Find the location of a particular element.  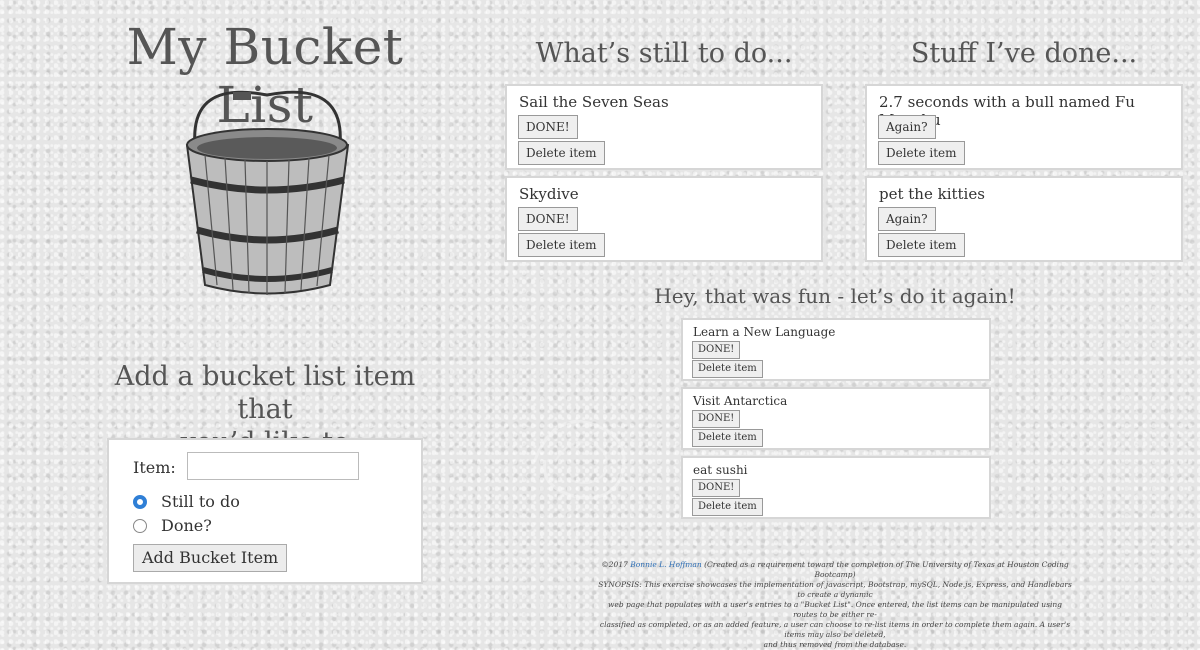

again-item-name: Visit Antarctica is located at coordinates (740, 401).